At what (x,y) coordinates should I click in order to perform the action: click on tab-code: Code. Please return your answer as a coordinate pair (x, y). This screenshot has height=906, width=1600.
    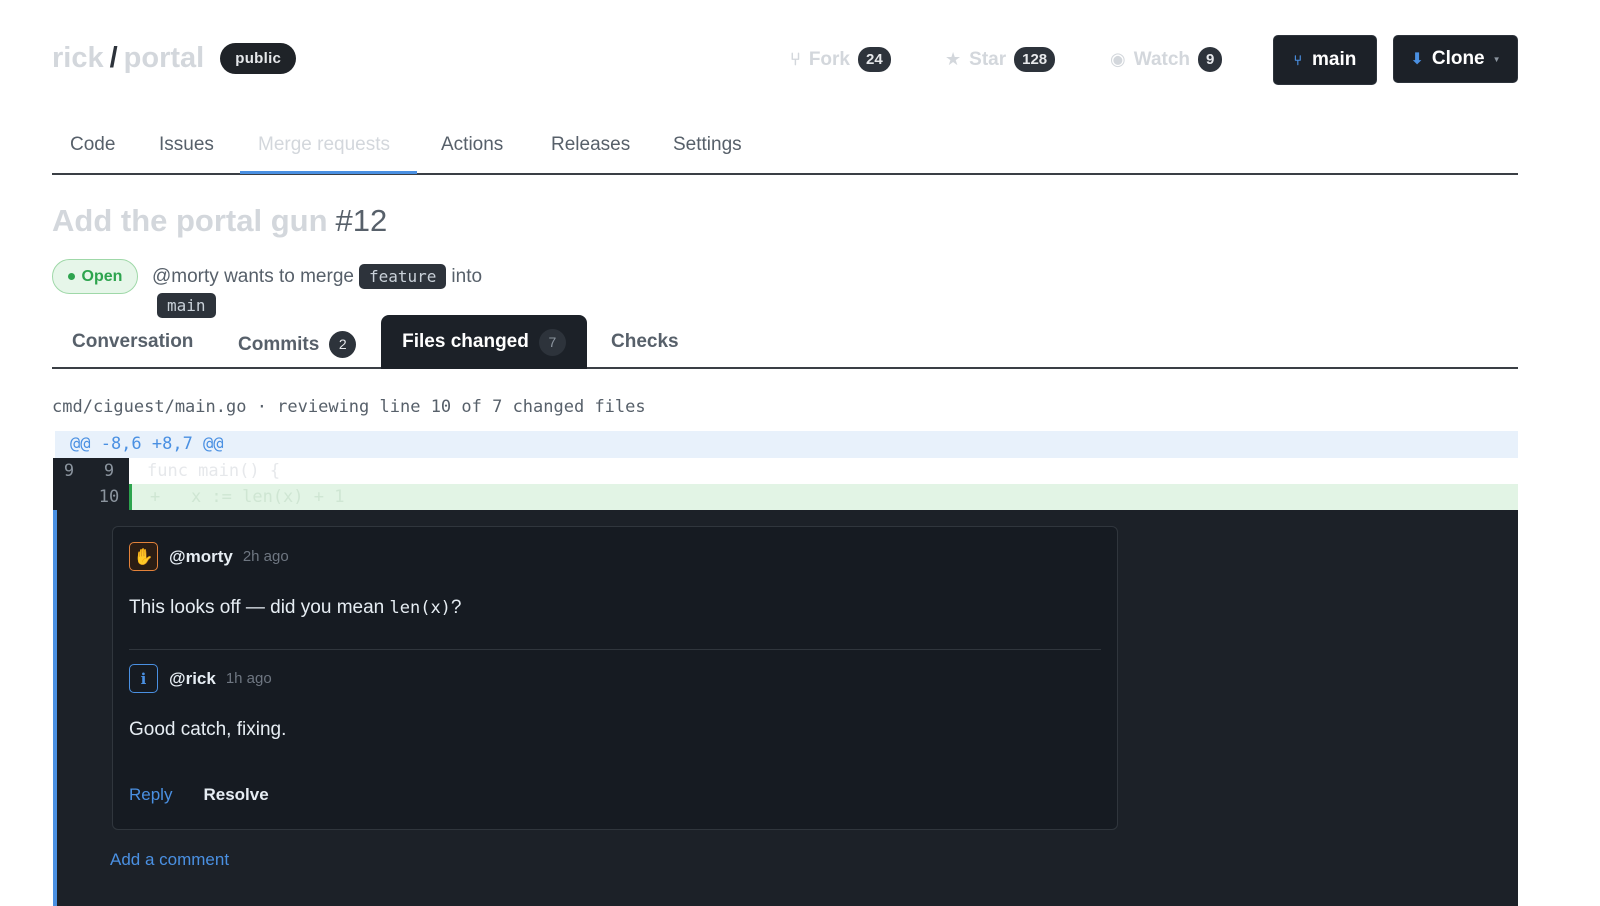
    Looking at the image, I should click on (92, 145).